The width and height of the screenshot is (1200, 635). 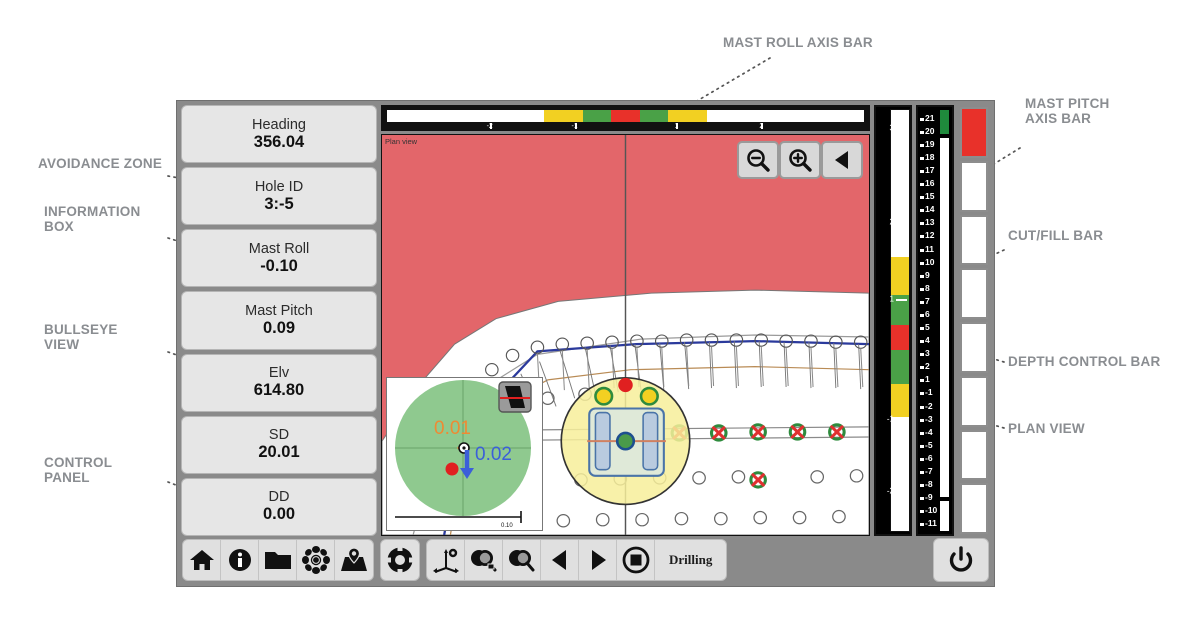 I want to click on next-button, so click(x=598, y=560).